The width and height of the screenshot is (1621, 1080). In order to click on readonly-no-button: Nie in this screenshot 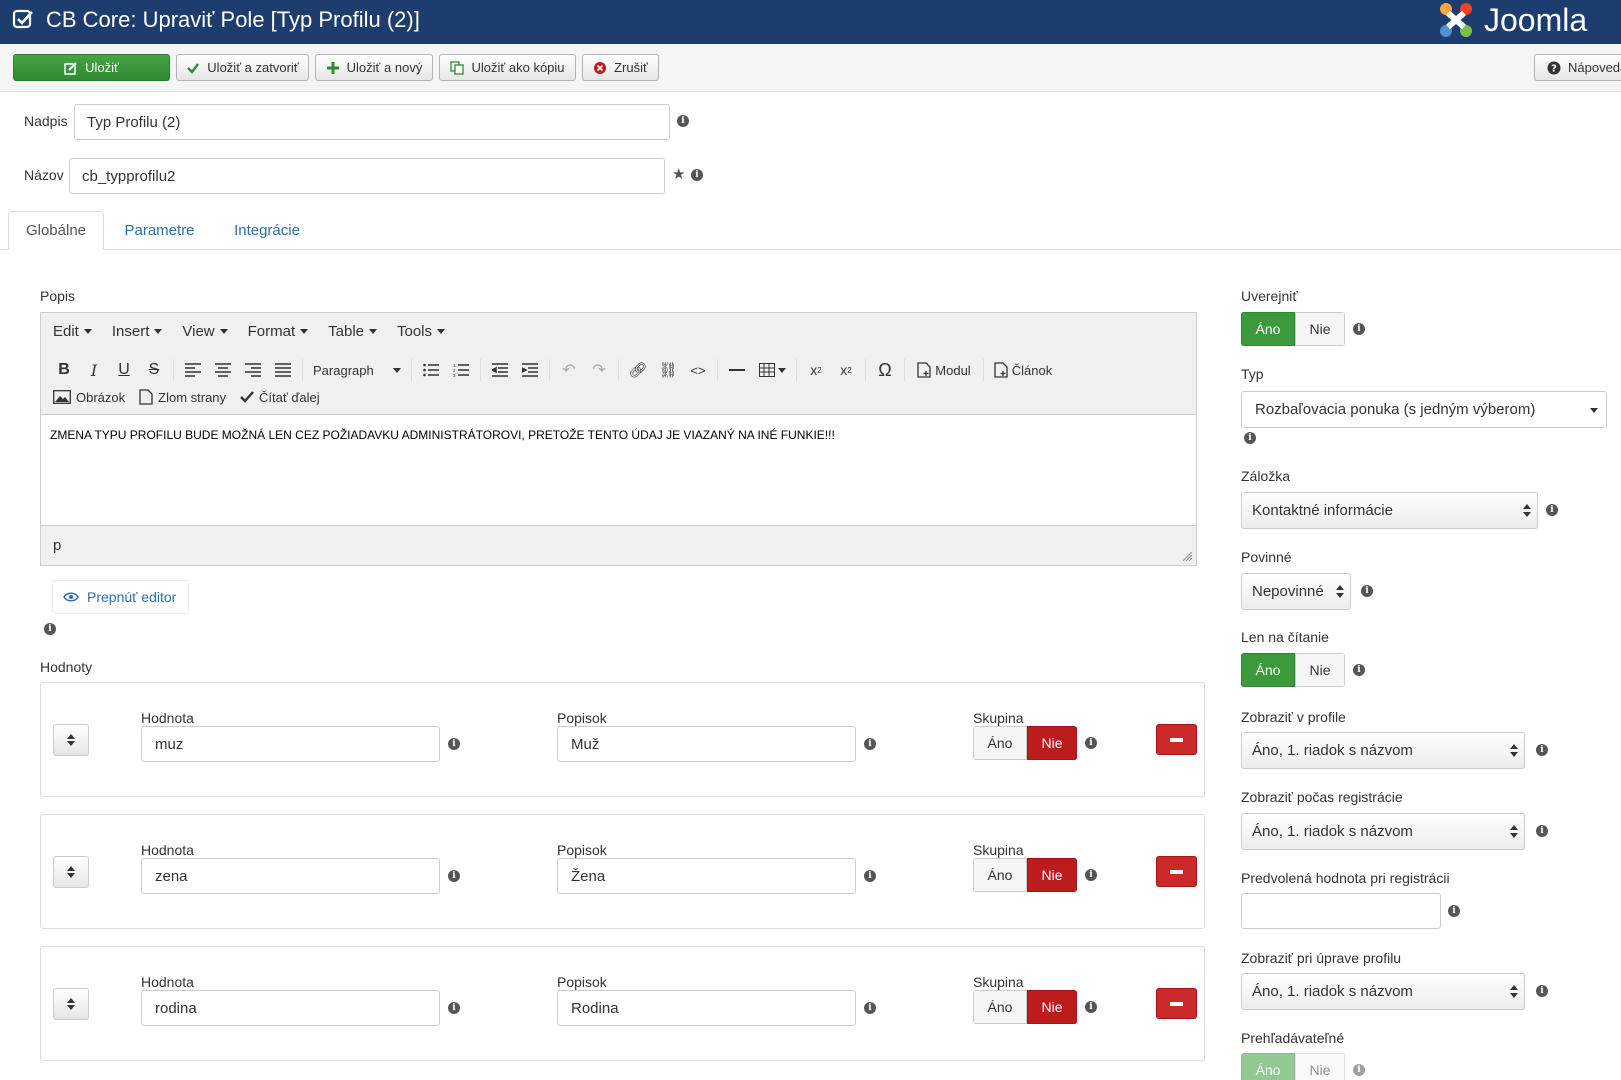, I will do `click(1320, 670)`.